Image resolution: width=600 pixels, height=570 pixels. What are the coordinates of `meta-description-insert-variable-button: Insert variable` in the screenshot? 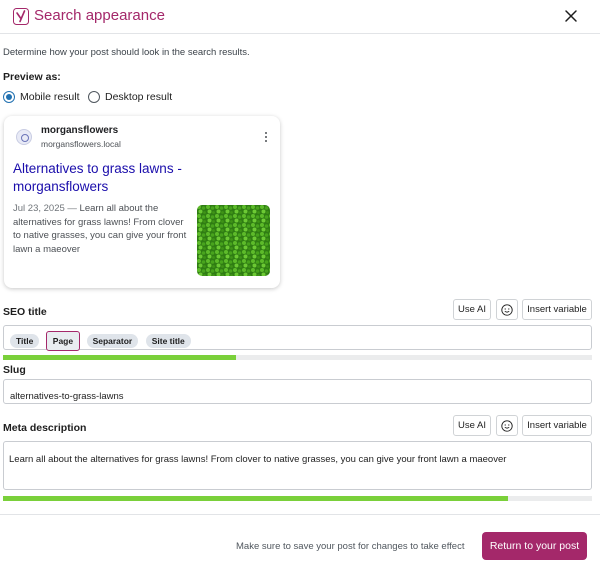 It's located at (557, 425).